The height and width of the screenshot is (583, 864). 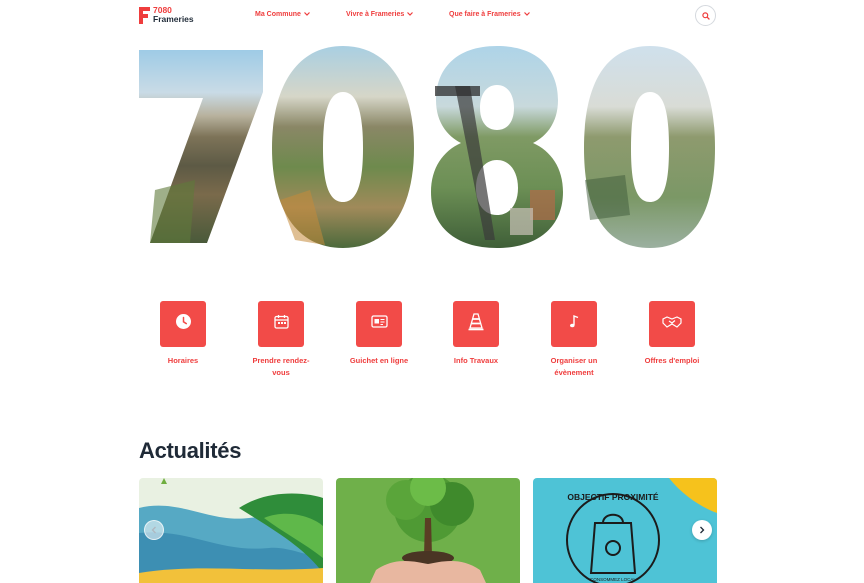 I want to click on quick-link-guichet: Guichet en ligne, so click(x=379, y=334).